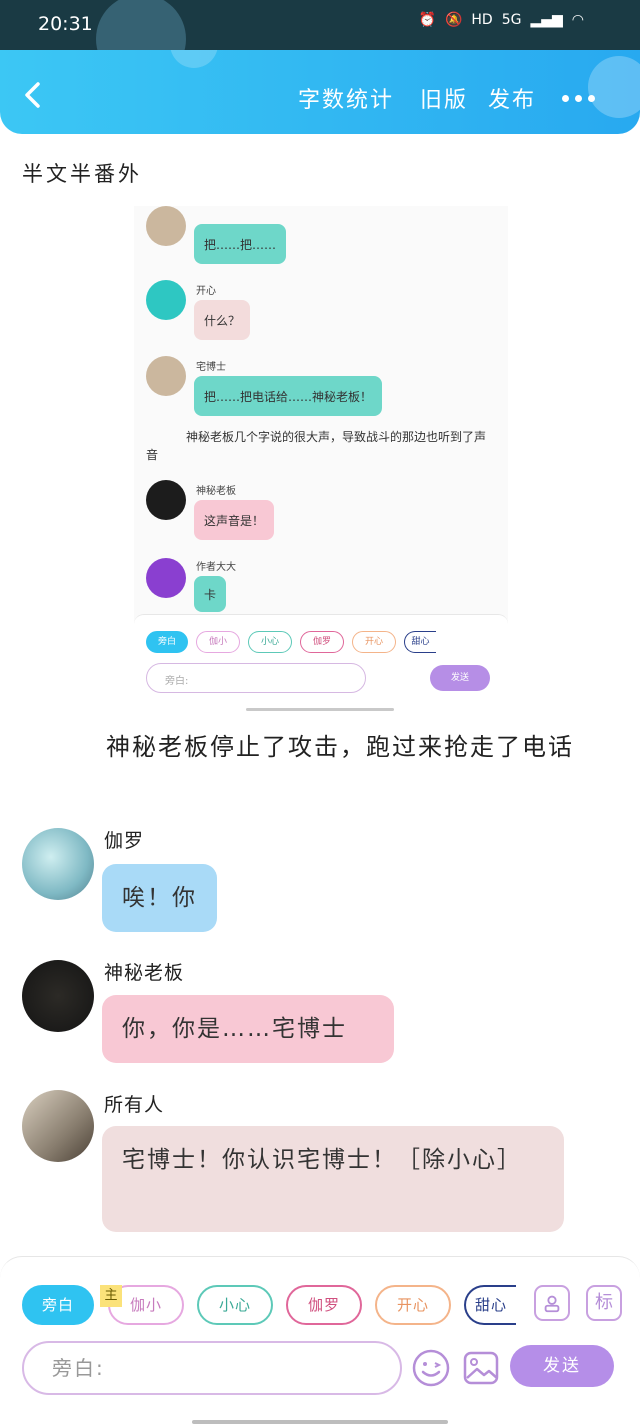 Image resolution: width=640 pixels, height=1427 pixels. Describe the element at coordinates (324, 1305) in the screenshot. I see `chip-jialuo: 伽罗` at that location.